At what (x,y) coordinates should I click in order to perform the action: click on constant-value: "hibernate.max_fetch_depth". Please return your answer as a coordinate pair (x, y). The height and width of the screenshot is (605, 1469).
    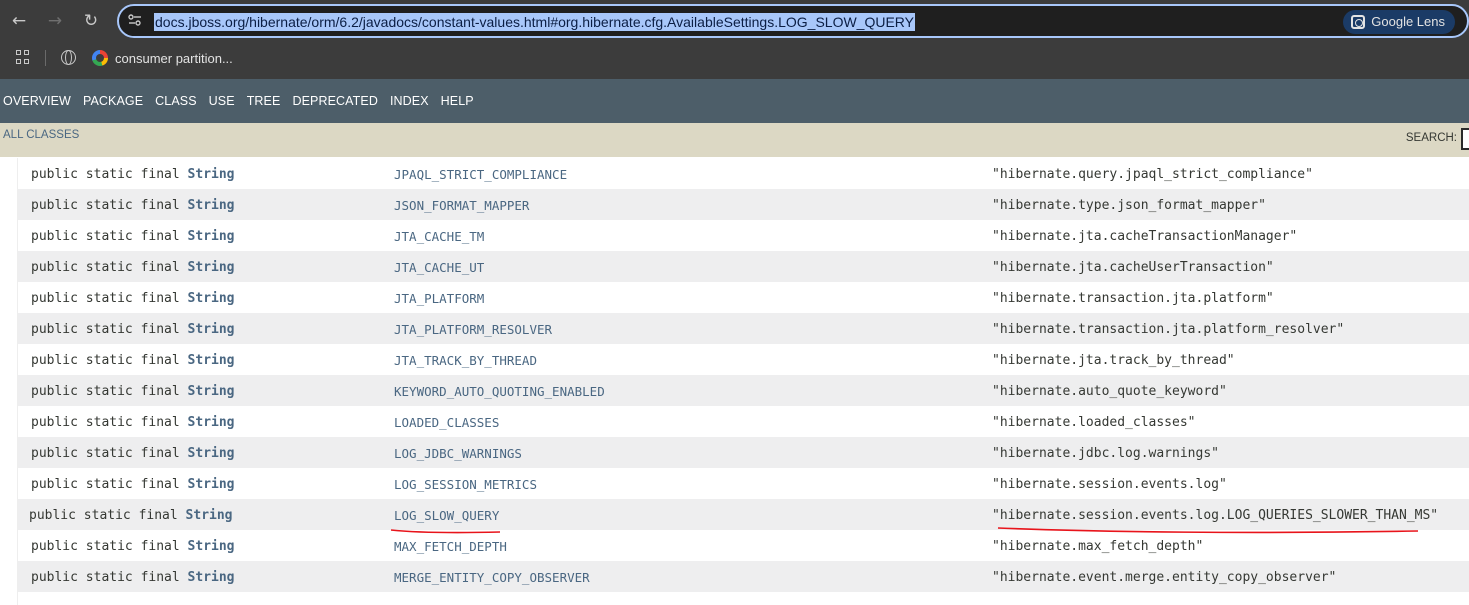
    Looking at the image, I should click on (1098, 546).